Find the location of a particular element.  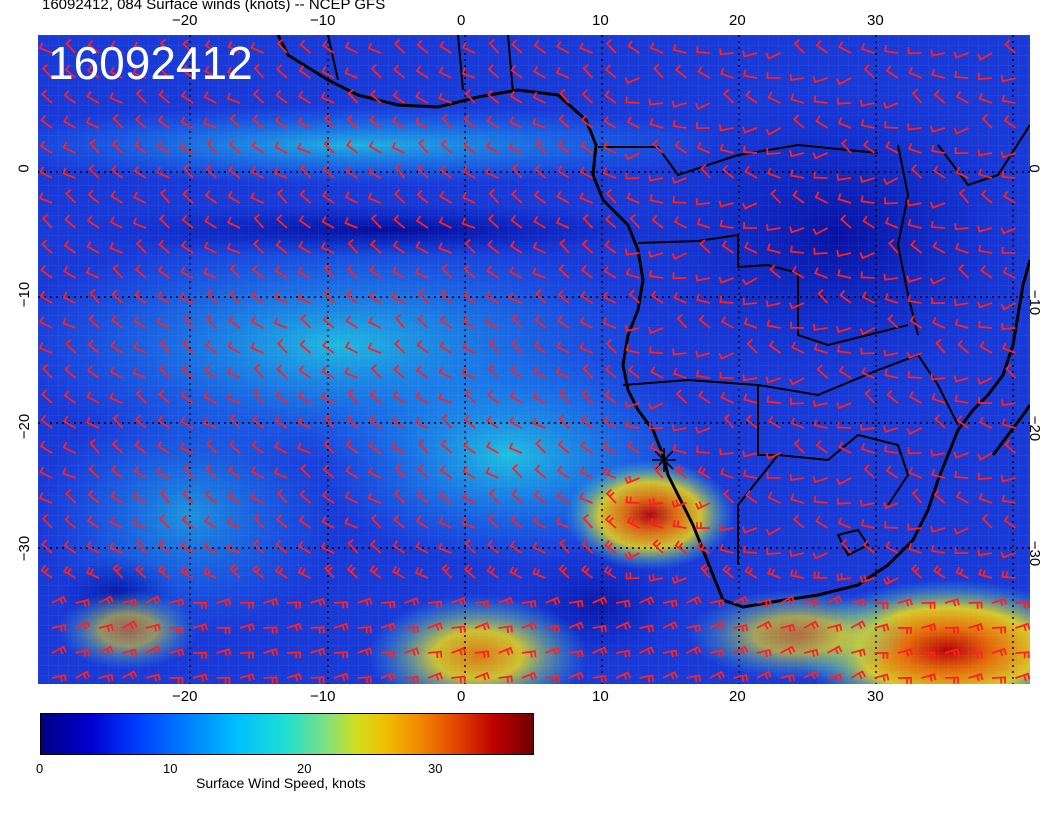

left-lat-label: −10 is located at coordinates (25, 294).